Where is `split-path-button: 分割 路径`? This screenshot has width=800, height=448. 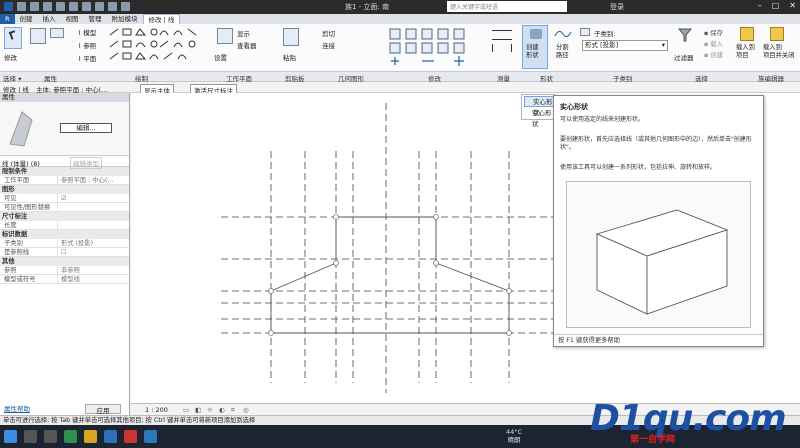
split-path-button: 分割 路径 is located at coordinates (562, 52).